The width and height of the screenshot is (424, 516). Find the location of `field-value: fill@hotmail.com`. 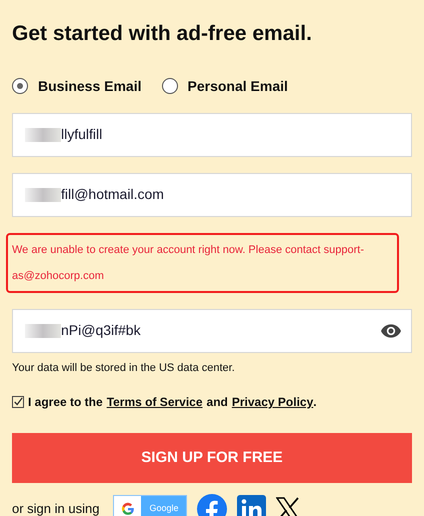

field-value: fill@hotmail.com is located at coordinates (113, 194).